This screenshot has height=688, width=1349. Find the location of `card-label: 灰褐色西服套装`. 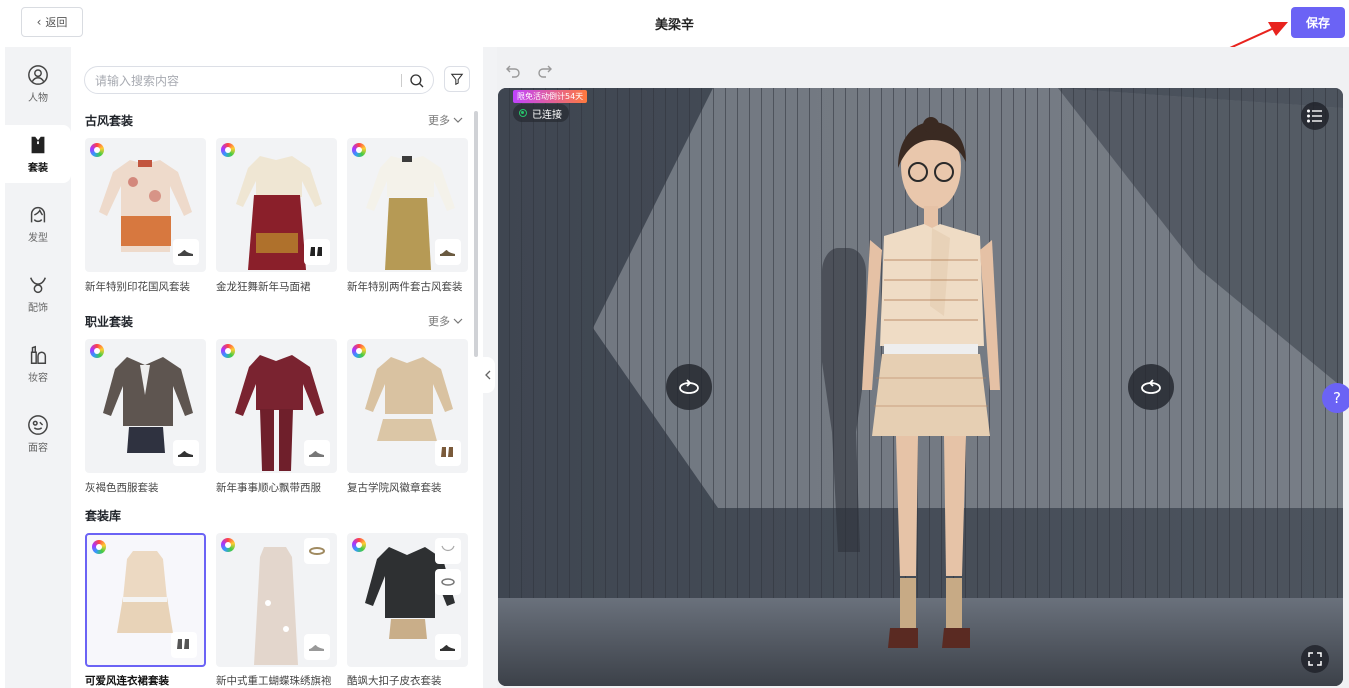

card-label: 灰褐色西服套装 is located at coordinates (122, 488).